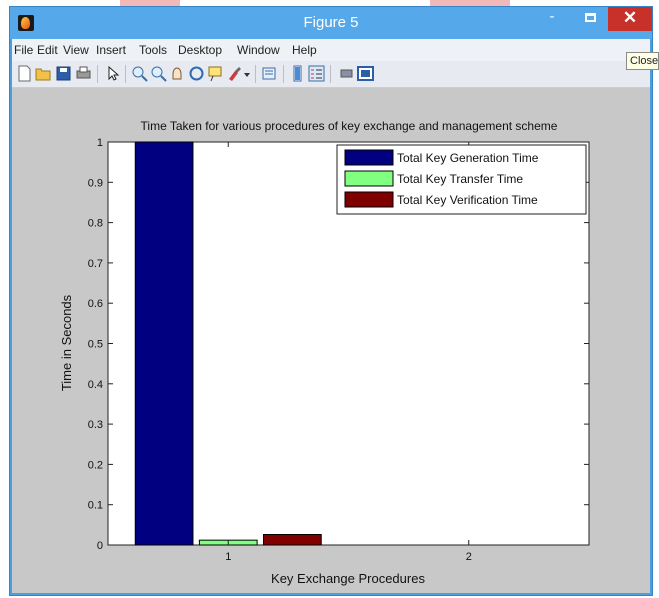 The image size is (659, 598). What do you see at coordinates (83, 73) in the screenshot?
I see `print-icon` at bounding box center [83, 73].